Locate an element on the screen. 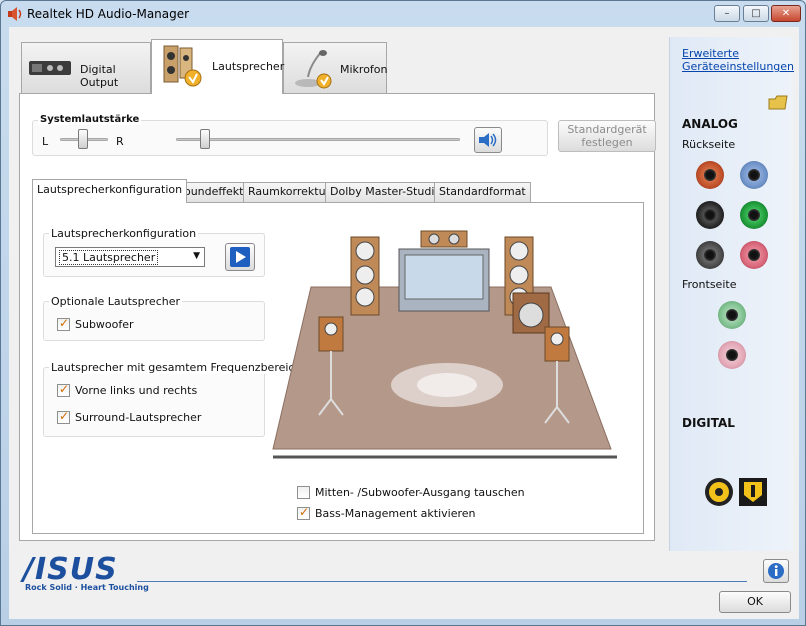 This screenshot has height=626, width=806. tab-speakers: Lautsprecher is located at coordinates (218, 66).